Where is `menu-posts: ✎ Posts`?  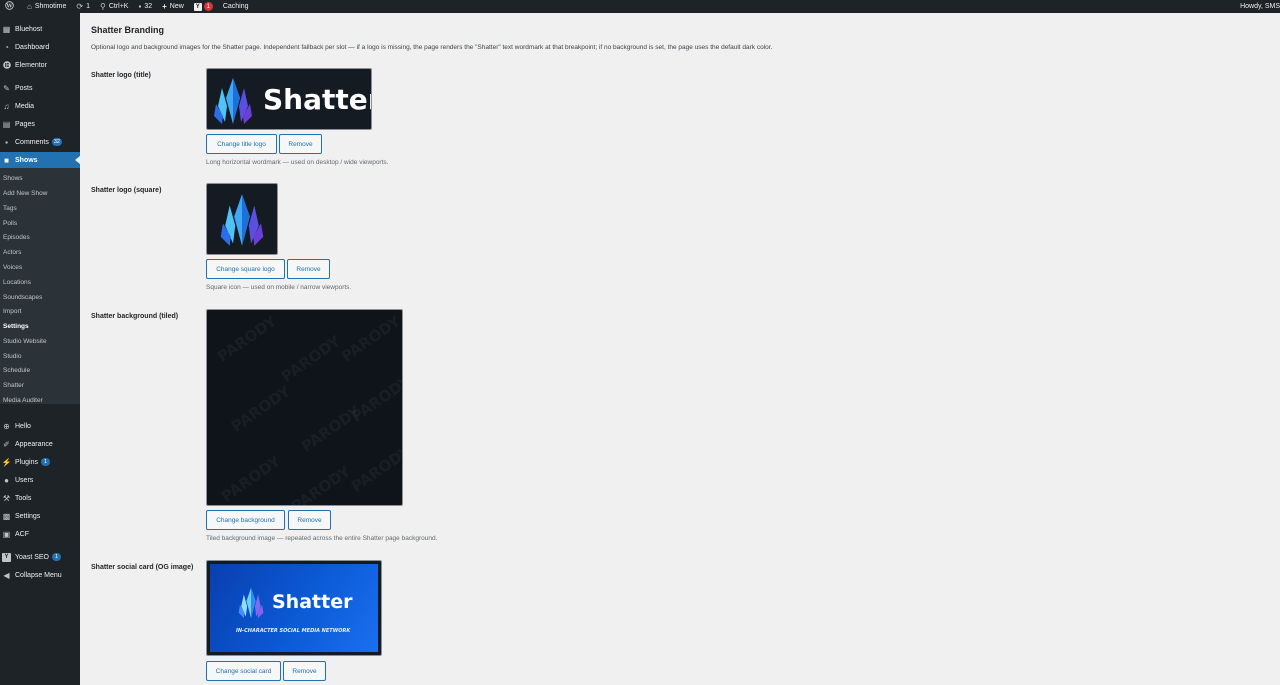 menu-posts: ✎ Posts is located at coordinates (40, 88).